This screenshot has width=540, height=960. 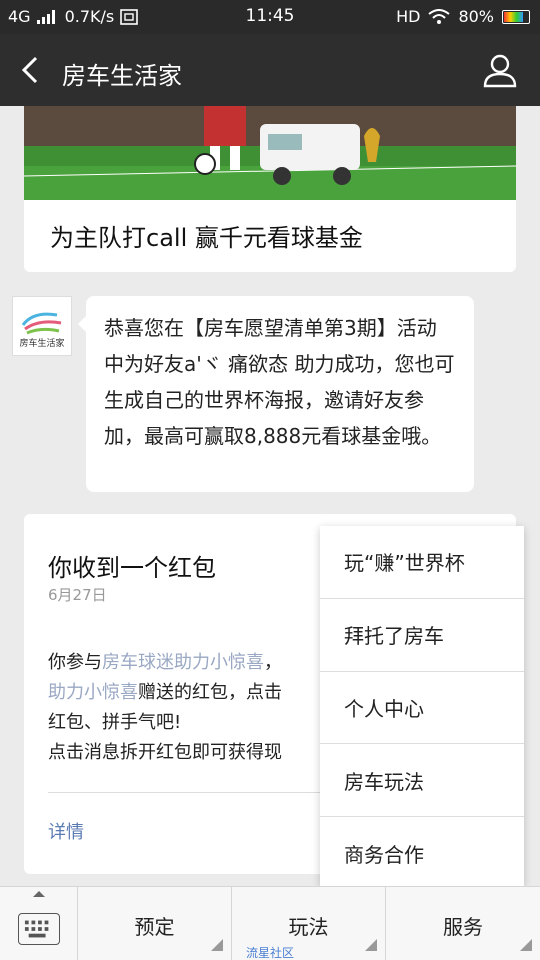 I want to click on detail-link: 详情, so click(x=66, y=831).